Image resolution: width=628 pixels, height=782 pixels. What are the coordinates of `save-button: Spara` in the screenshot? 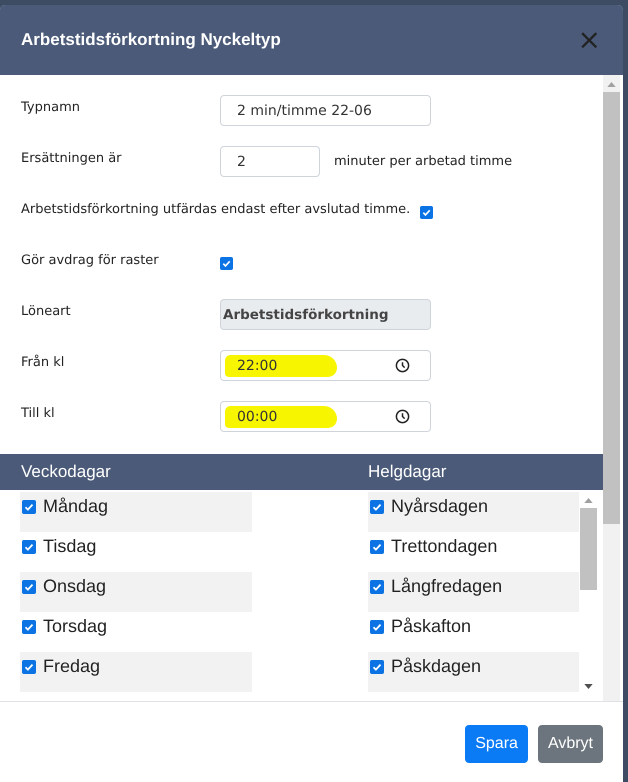 It's located at (496, 744).